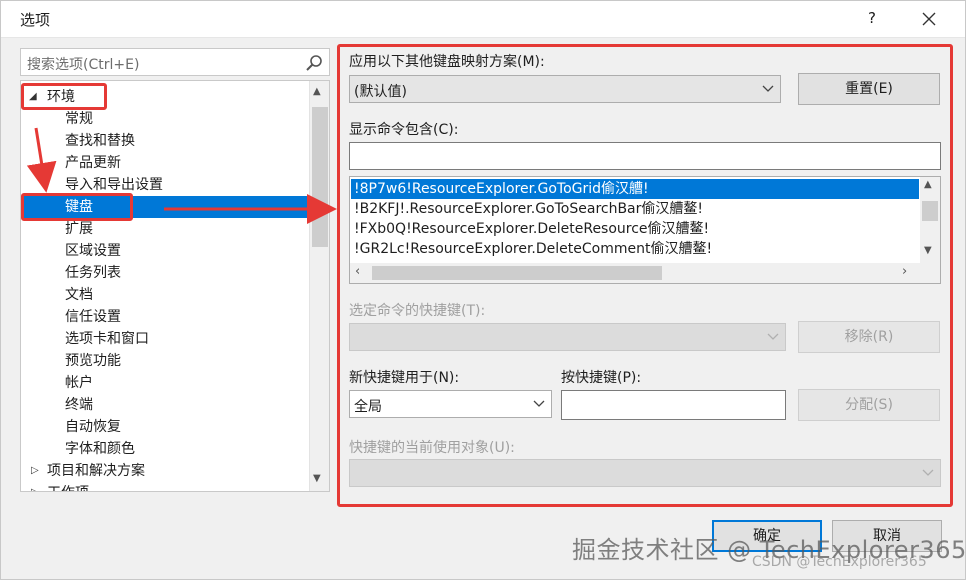 The width and height of the screenshot is (966, 580). I want to click on new-shortcut-in-label: 新快捷键用于(N):, so click(404, 378).